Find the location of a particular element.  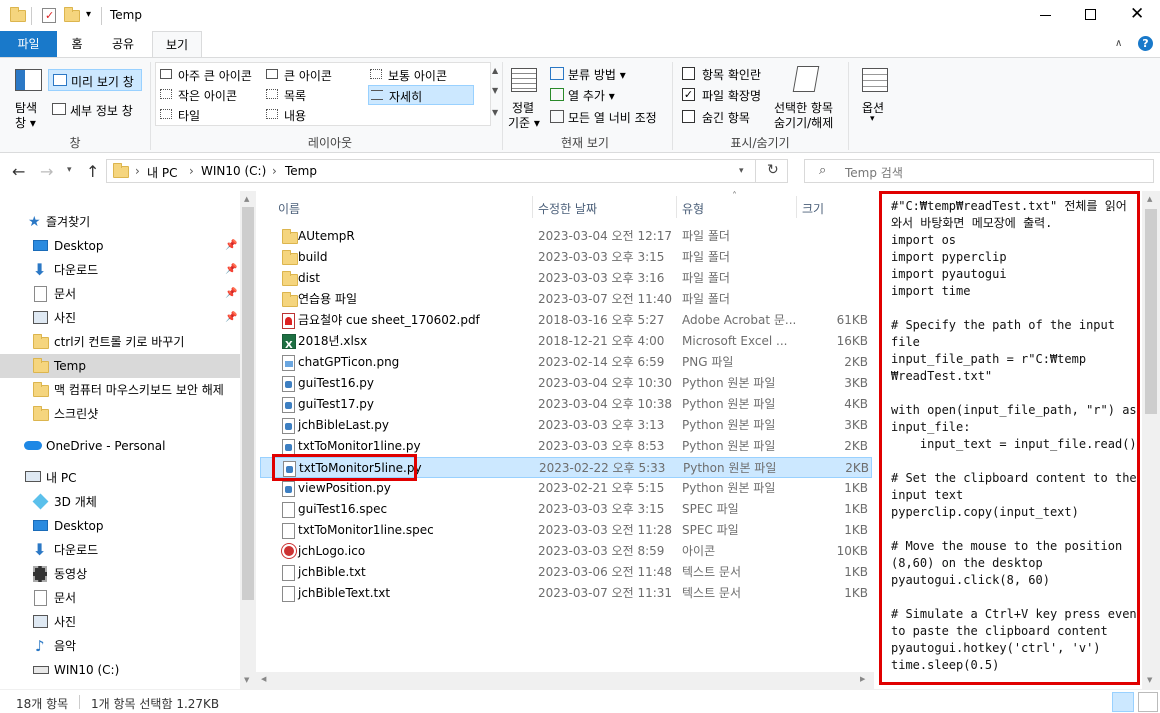

search-box: ⌕ Temp 검색 is located at coordinates (979, 171).